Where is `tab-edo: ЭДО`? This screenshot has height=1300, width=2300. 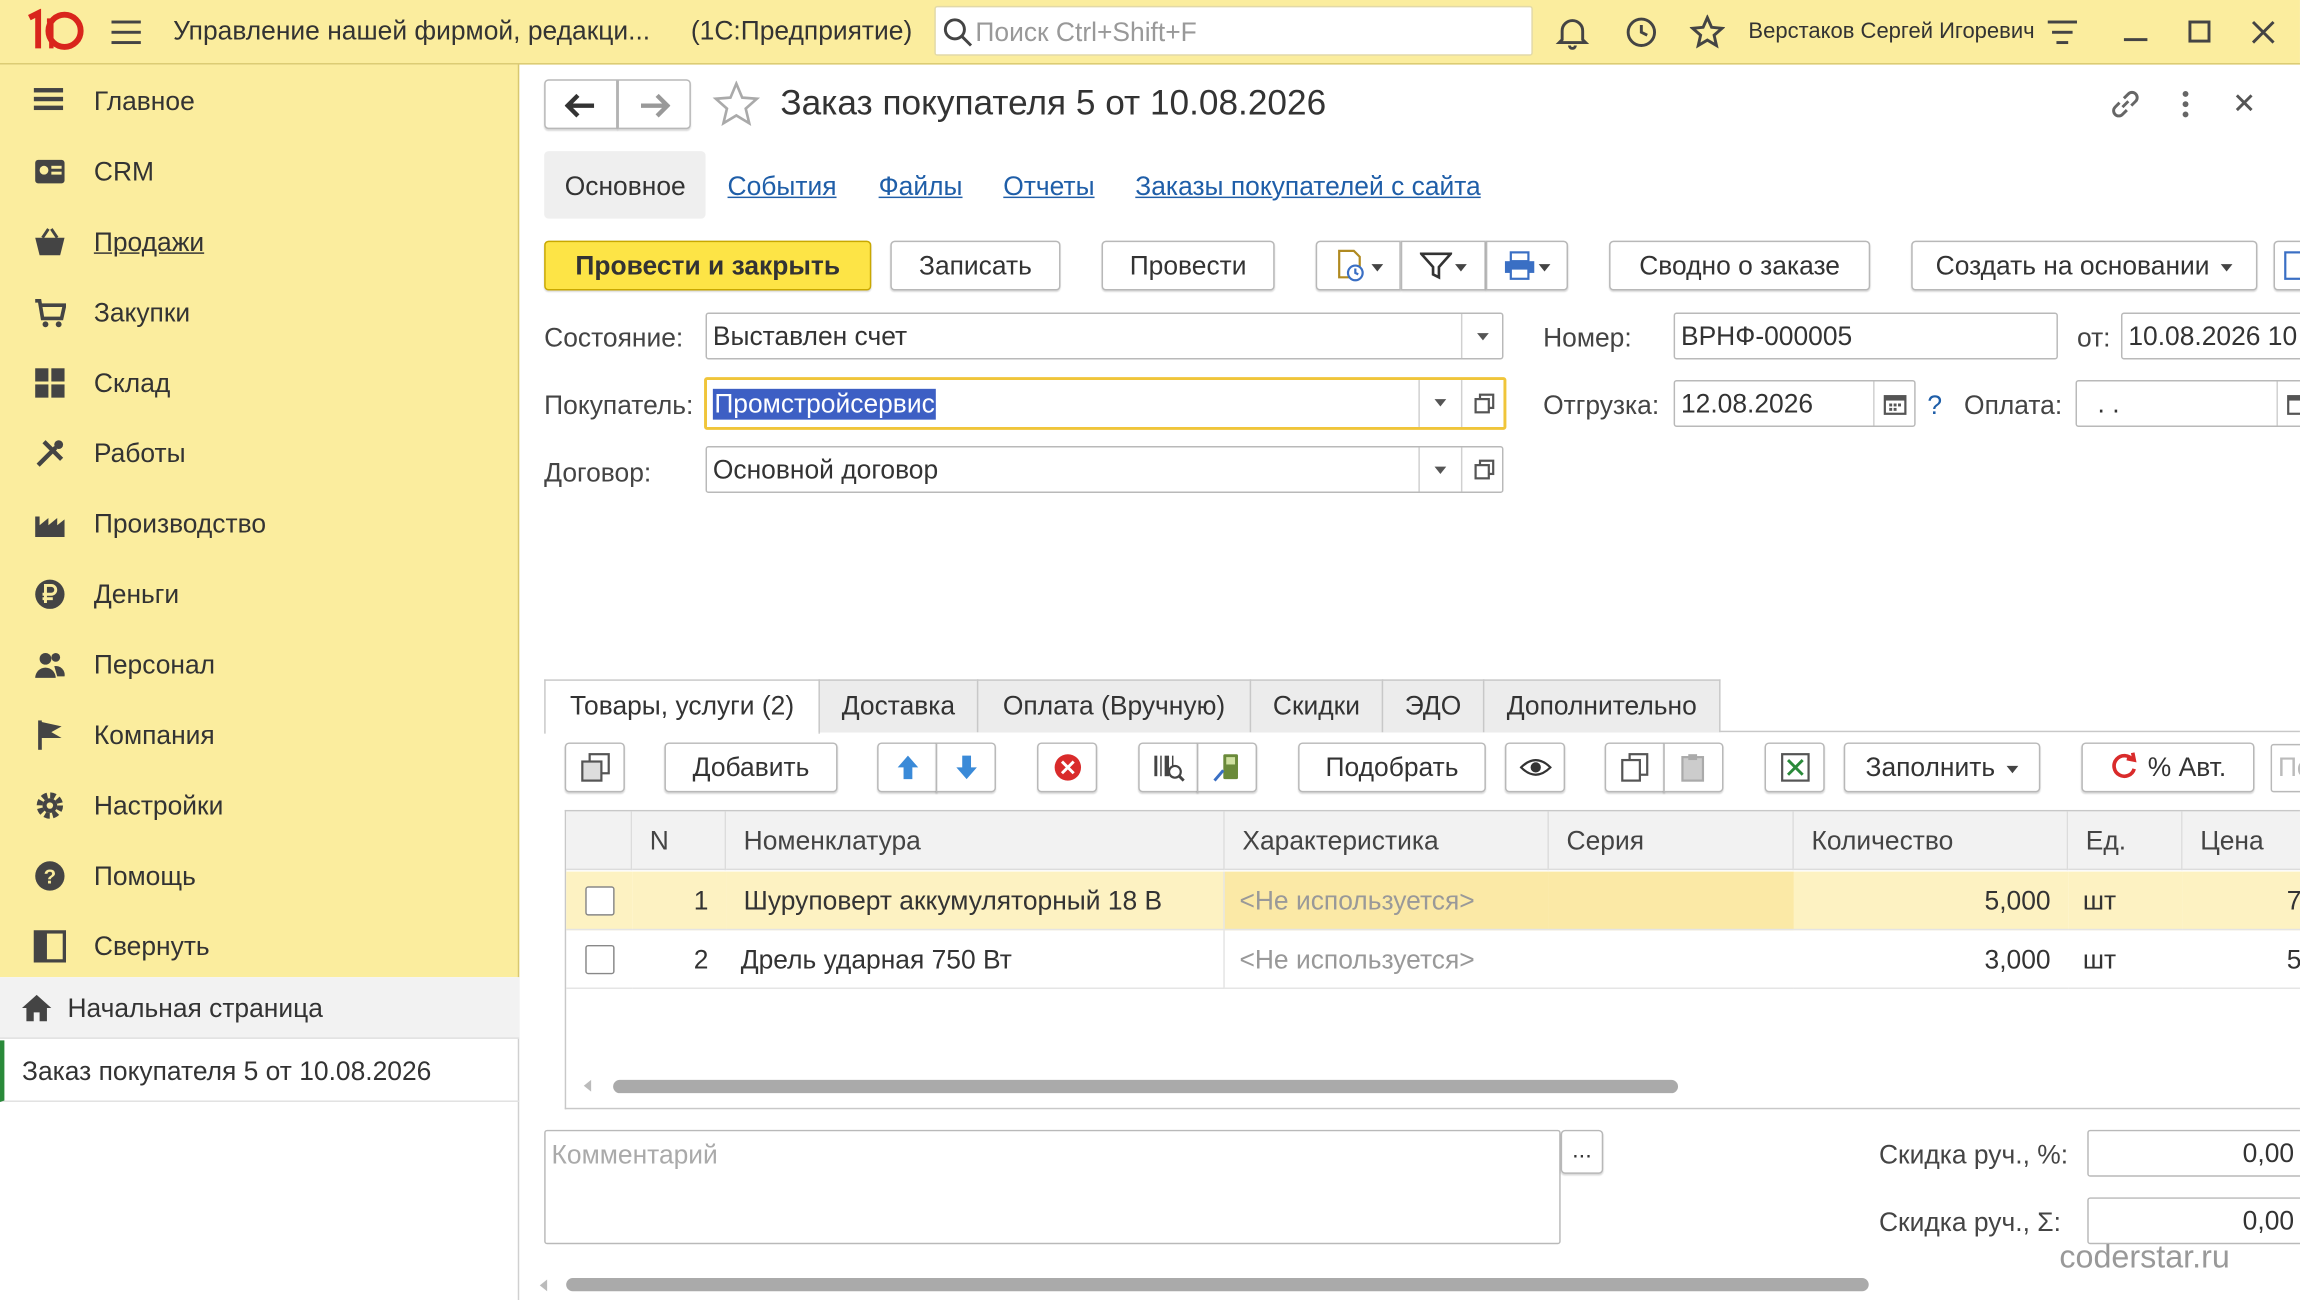 tab-edo: ЭДО is located at coordinates (1433, 706).